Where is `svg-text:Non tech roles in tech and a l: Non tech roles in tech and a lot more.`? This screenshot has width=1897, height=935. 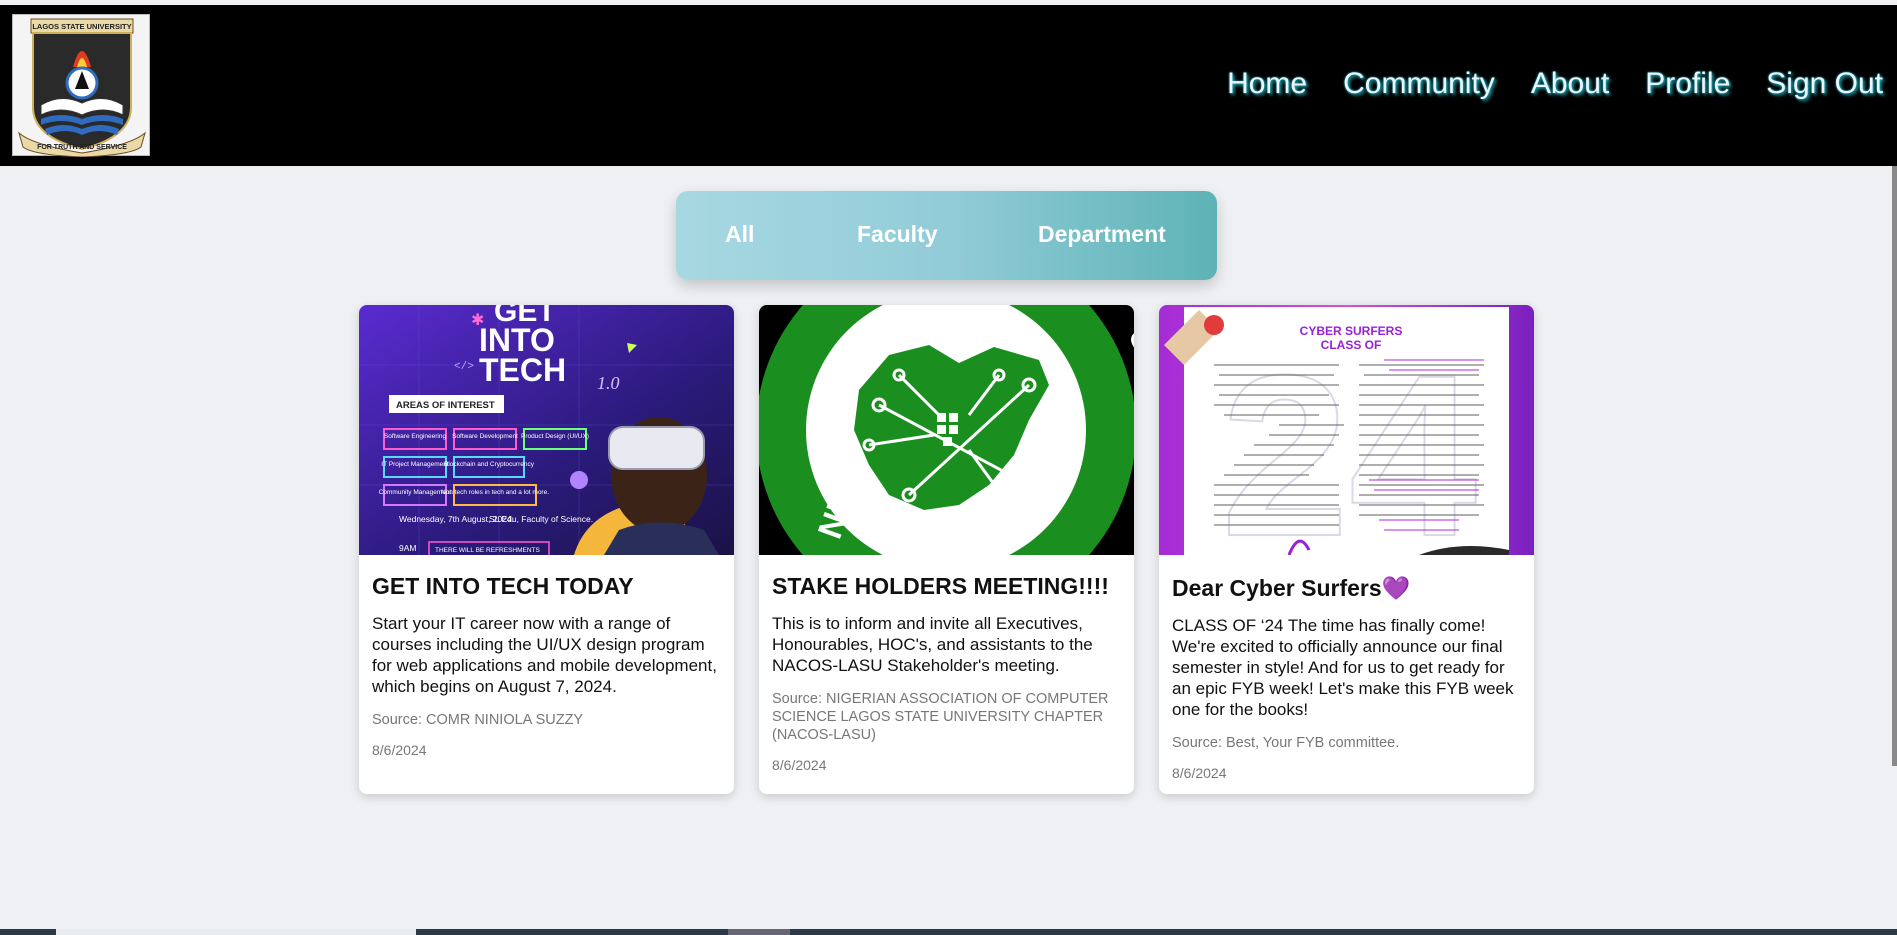
svg-text:Non tech roles in tech and a l: Non tech roles in tech and a lot more. is located at coordinates (495, 492).